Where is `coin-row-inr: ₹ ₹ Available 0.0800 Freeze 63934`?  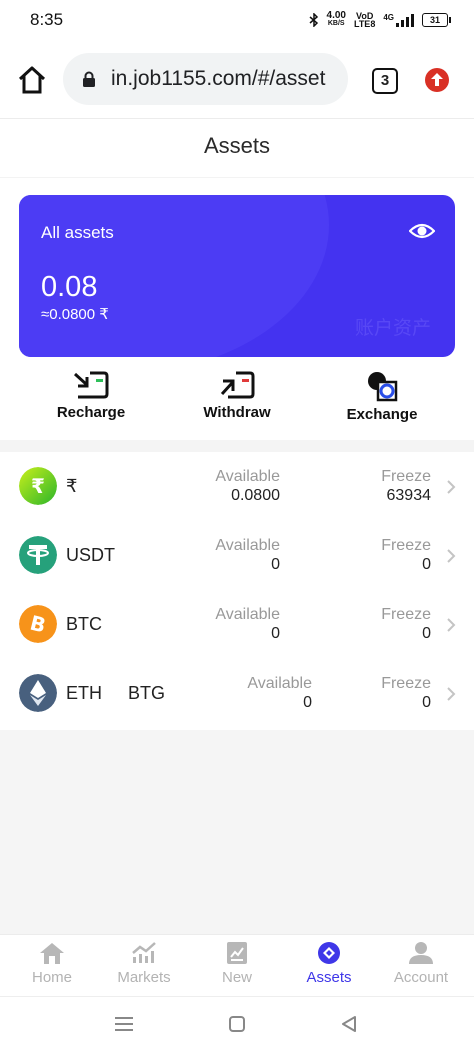 coin-row-inr: ₹ ₹ Available 0.0800 Freeze 63934 is located at coordinates (237, 486).